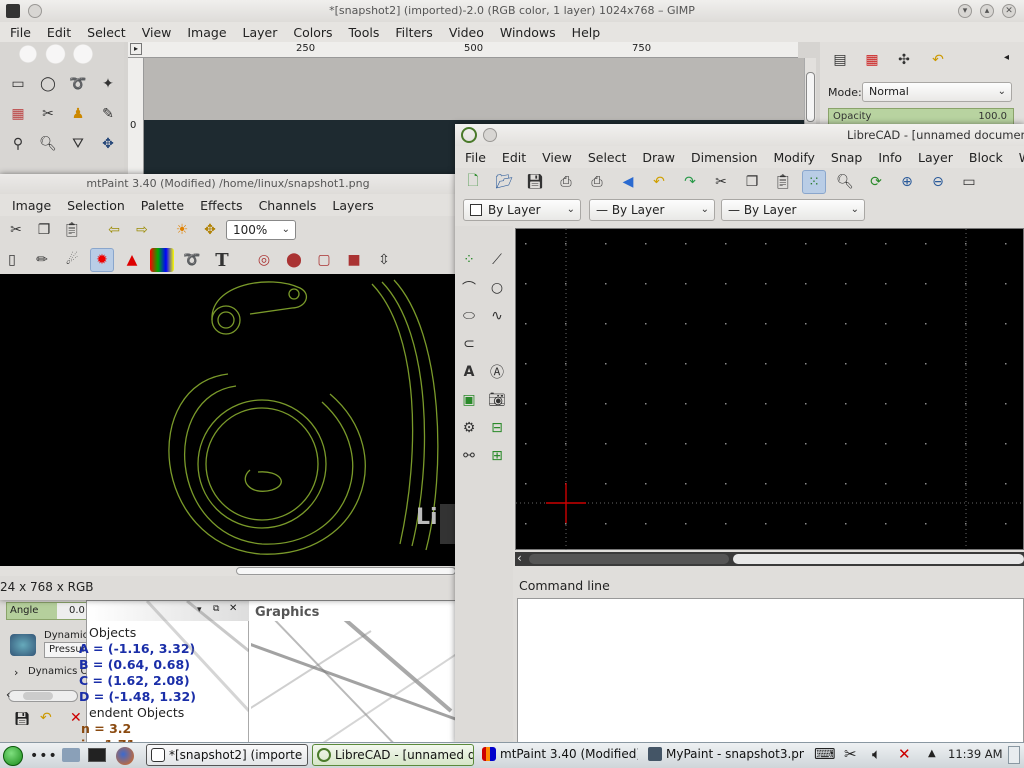 This screenshot has width=1024, height=768. Describe the element at coordinates (384, 260) in the screenshot. I see `flip-icon: ⇳` at that location.